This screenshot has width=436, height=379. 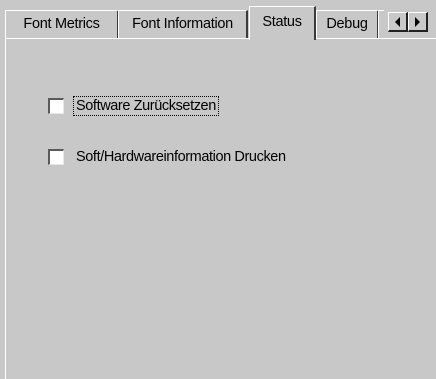 I want to click on tab-label: Debug, so click(x=347, y=24).